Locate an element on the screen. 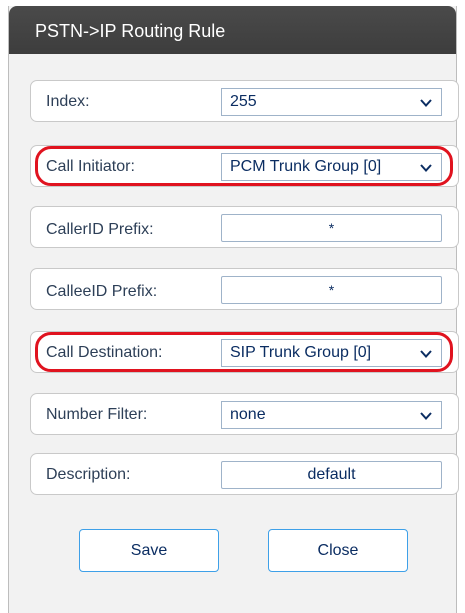 This screenshot has height=613, width=465. number-filter-select: none is located at coordinates (331, 415).